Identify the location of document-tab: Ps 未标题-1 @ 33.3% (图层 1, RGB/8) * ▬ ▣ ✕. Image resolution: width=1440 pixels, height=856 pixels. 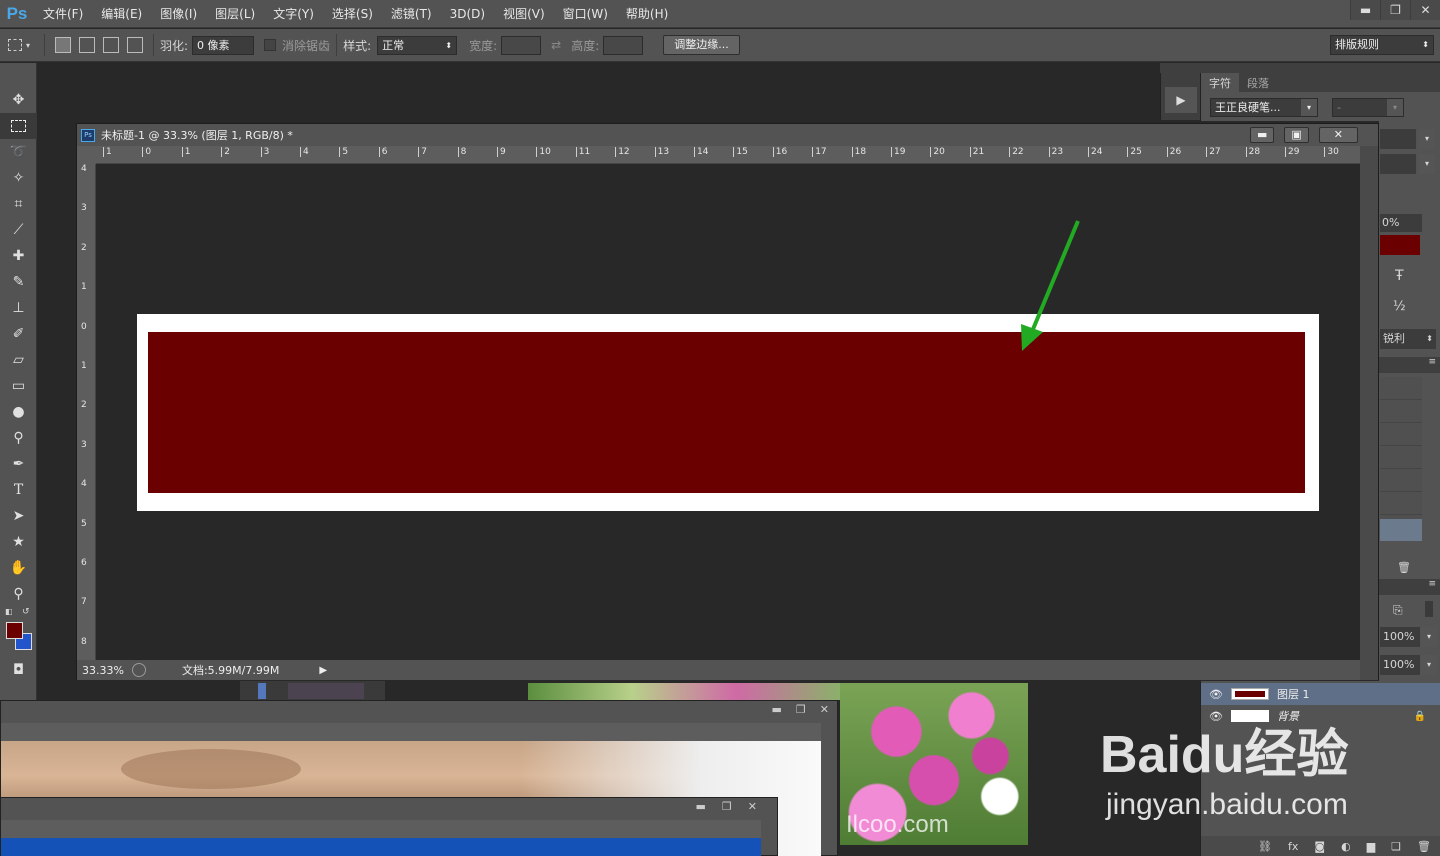
(727, 135).